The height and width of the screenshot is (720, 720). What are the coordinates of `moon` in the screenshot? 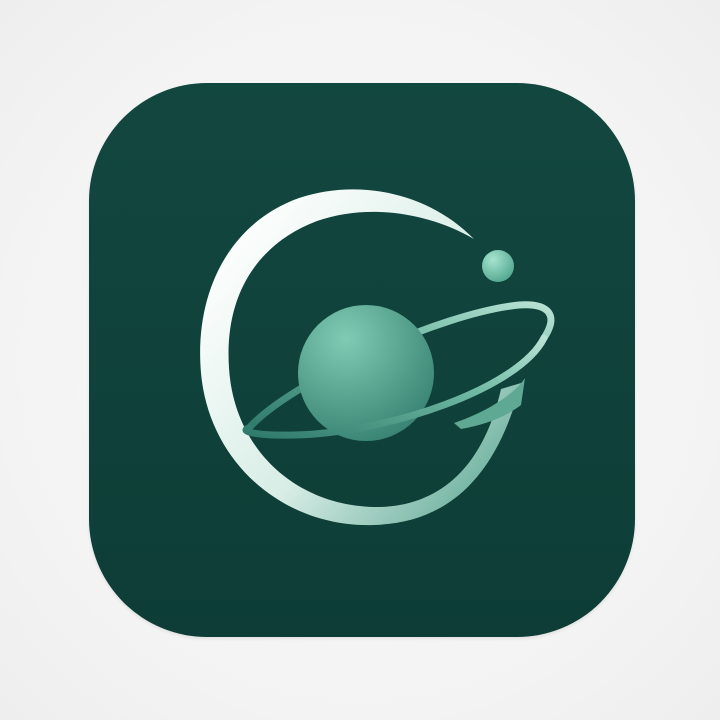 It's located at (498, 266).